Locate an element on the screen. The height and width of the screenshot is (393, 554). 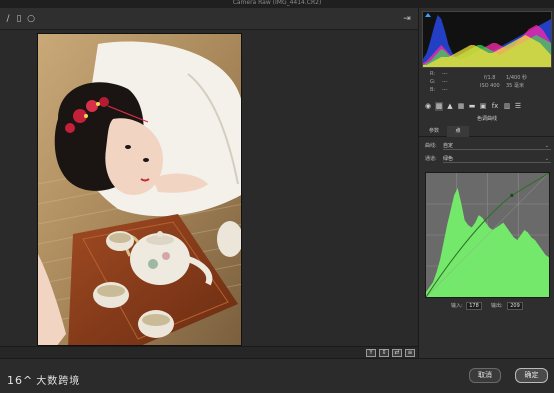
tab-point: 点 is located at coordinates (458, 131).